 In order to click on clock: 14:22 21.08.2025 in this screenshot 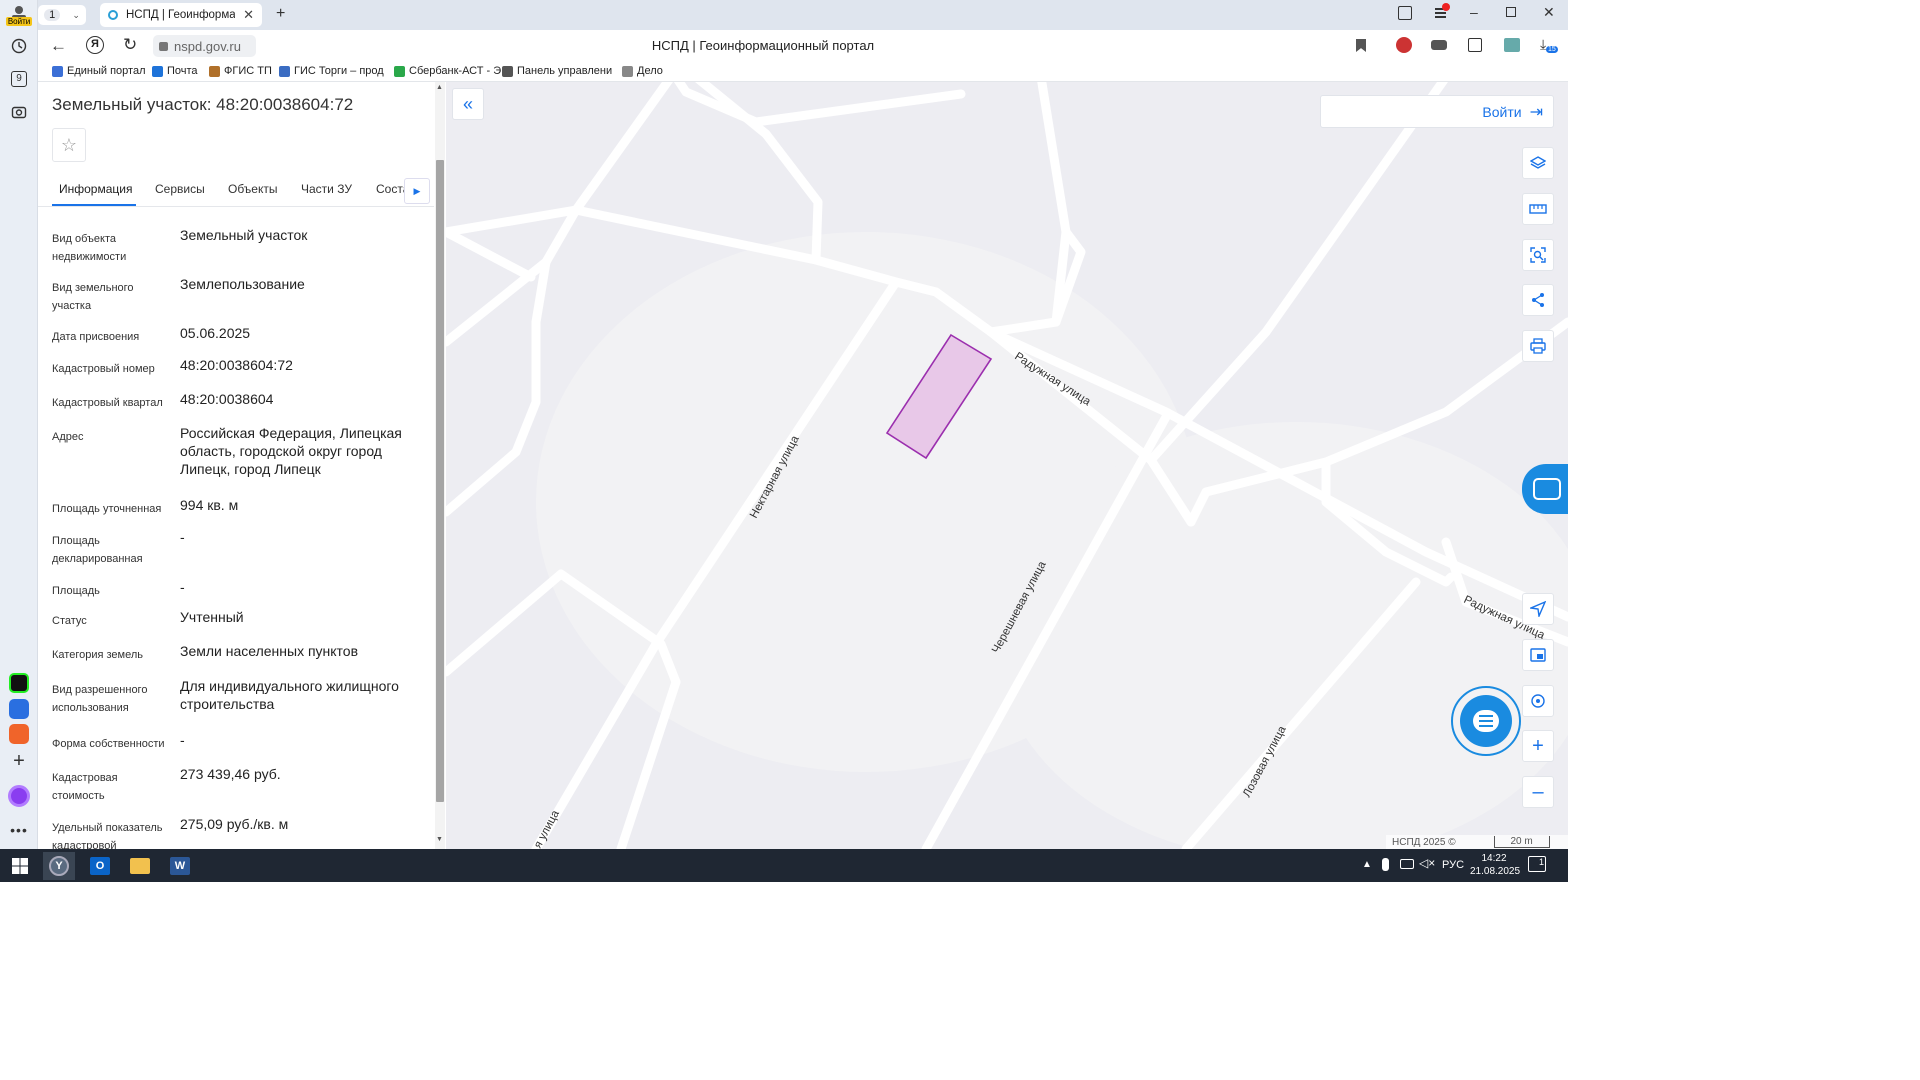, I will do `click(1495, 865)`.